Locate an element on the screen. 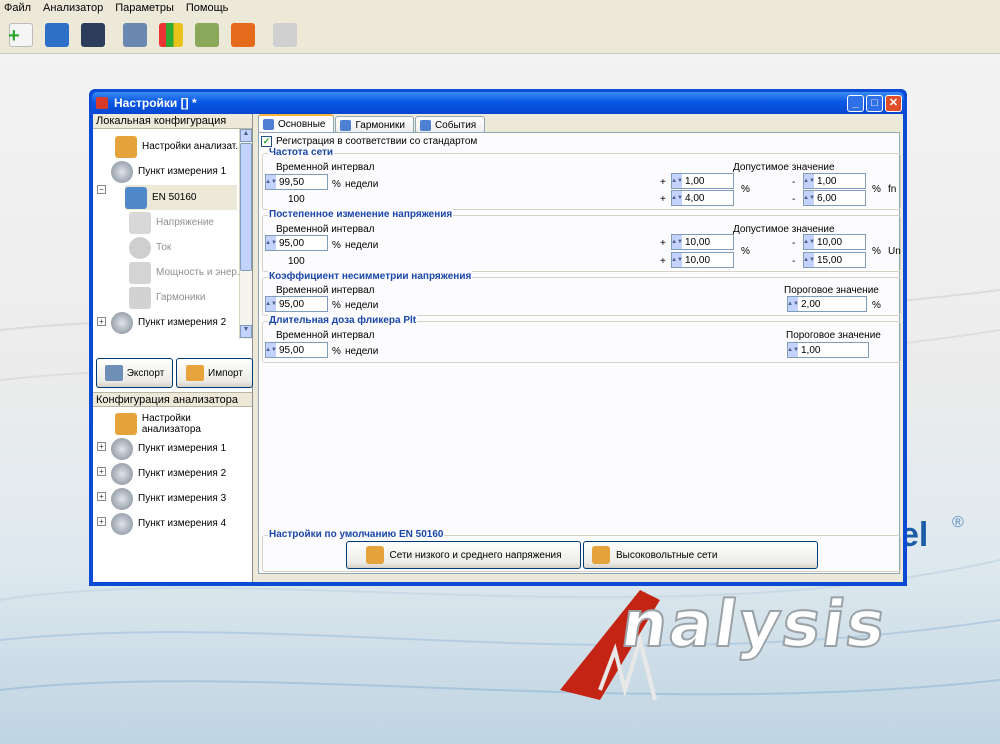 The image size is (1000, 744). voltage-change-minus-2-input: ▲▼ 15,00 is located at coordinates (834, 260).